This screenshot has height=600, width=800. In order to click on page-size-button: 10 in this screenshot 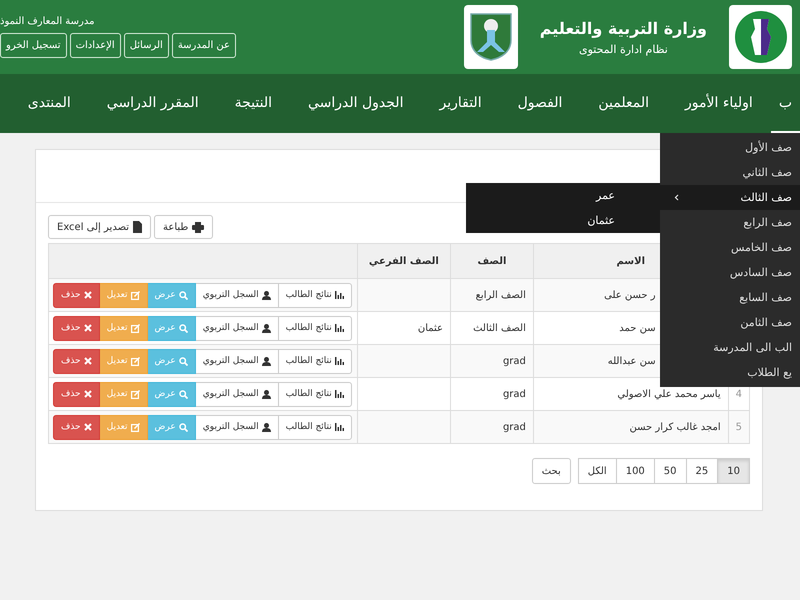, I will do `click(733, 471)`.